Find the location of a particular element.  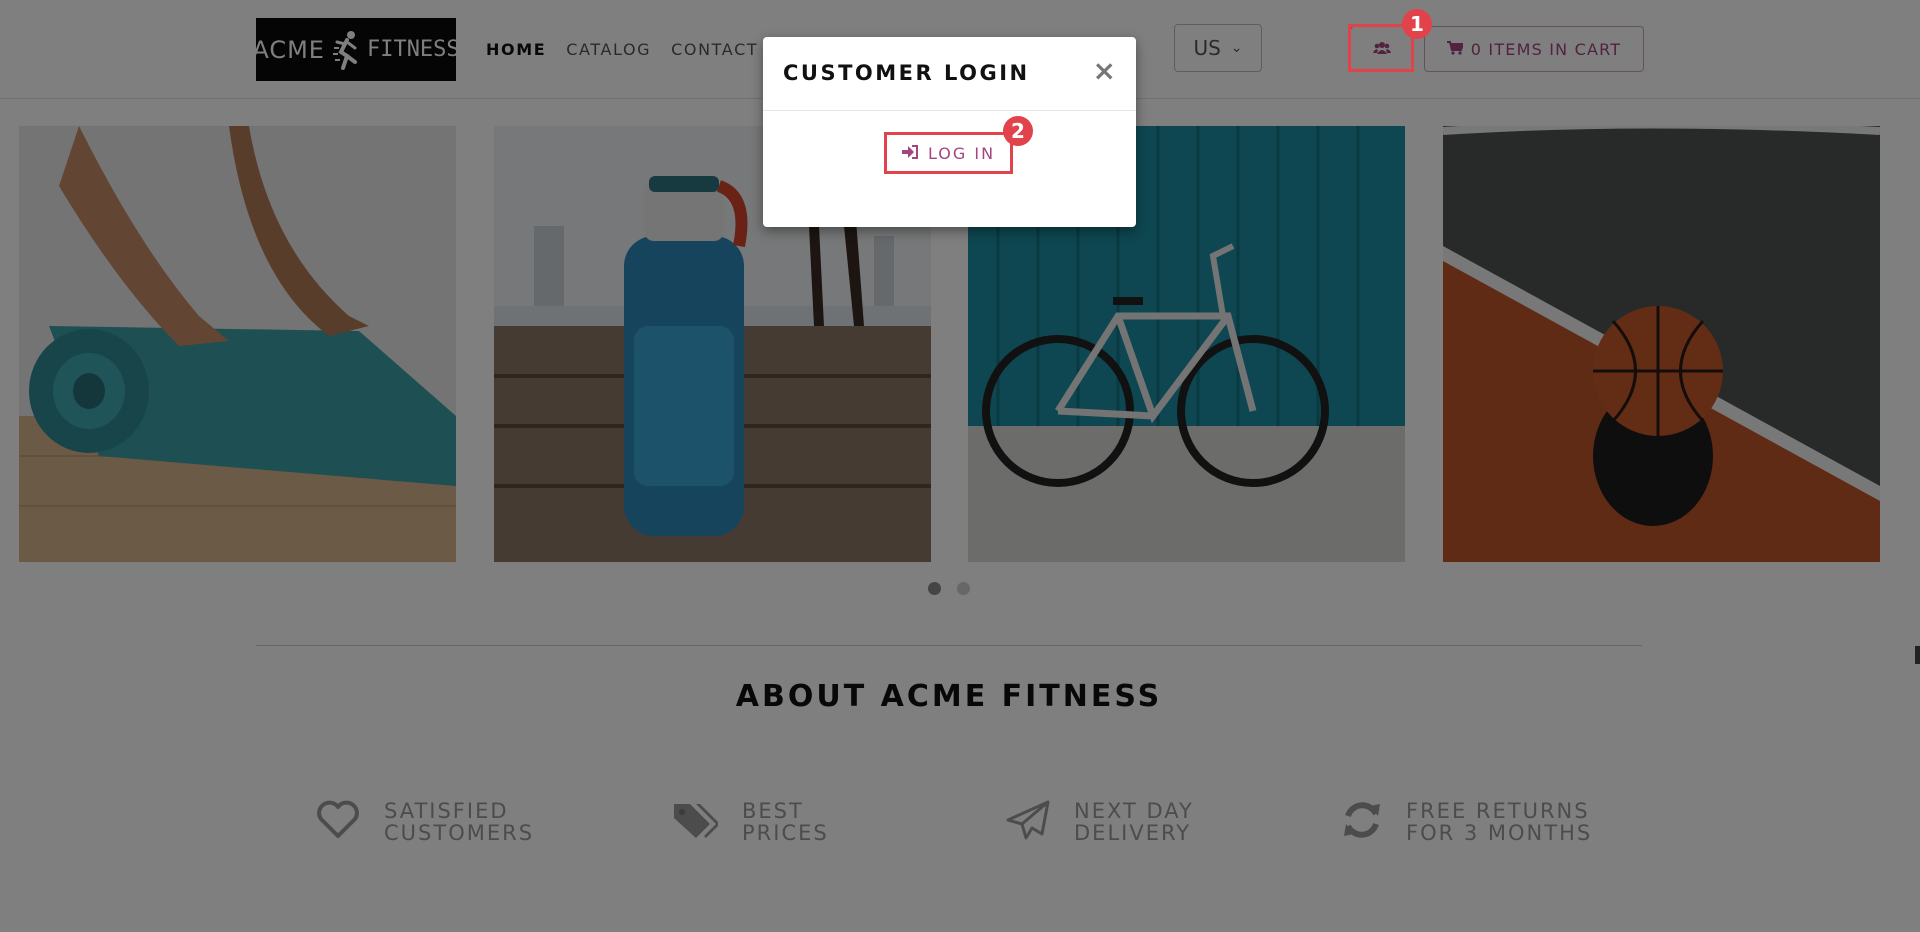

modal-divider is located at coordinates (949, 110).